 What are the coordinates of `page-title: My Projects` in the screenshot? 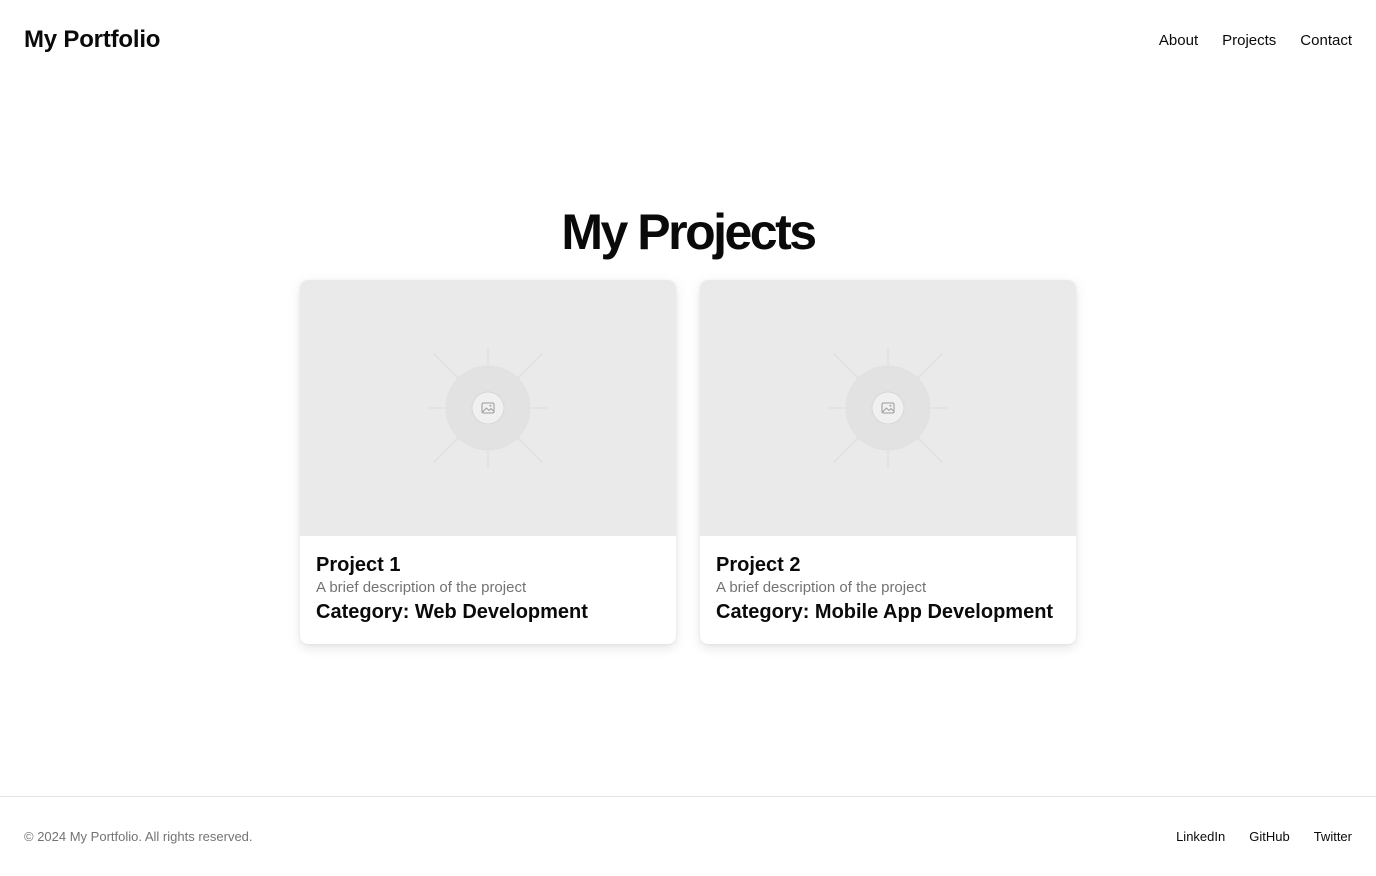 It's located at (689, 232).